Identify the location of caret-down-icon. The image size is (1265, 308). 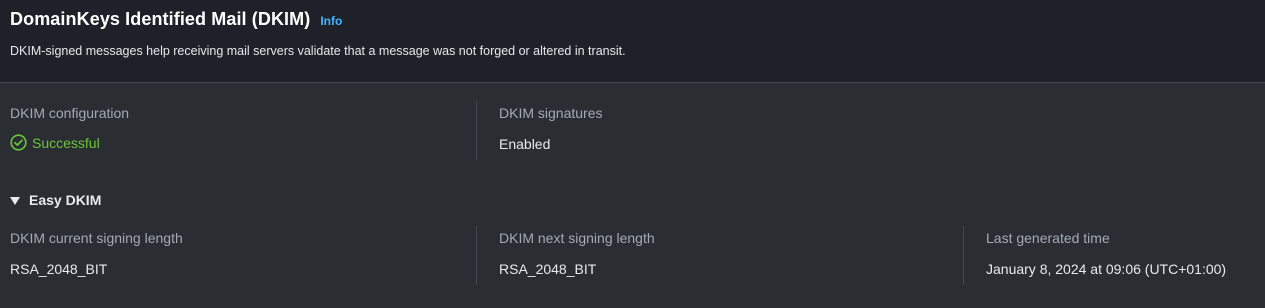
(15, 200).